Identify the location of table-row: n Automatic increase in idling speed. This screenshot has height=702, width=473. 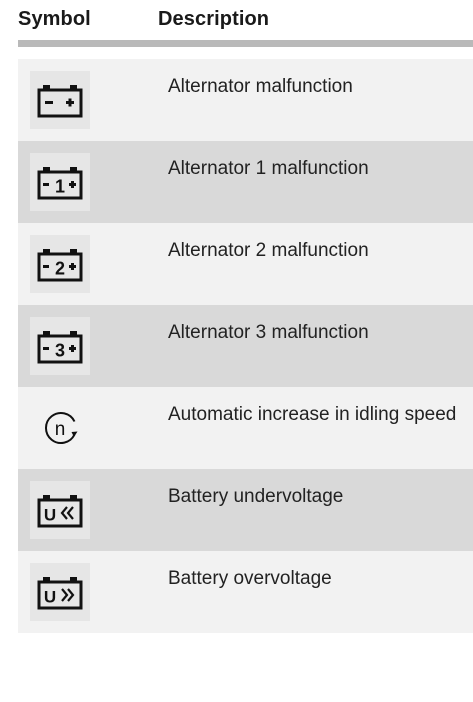
(245, 428).